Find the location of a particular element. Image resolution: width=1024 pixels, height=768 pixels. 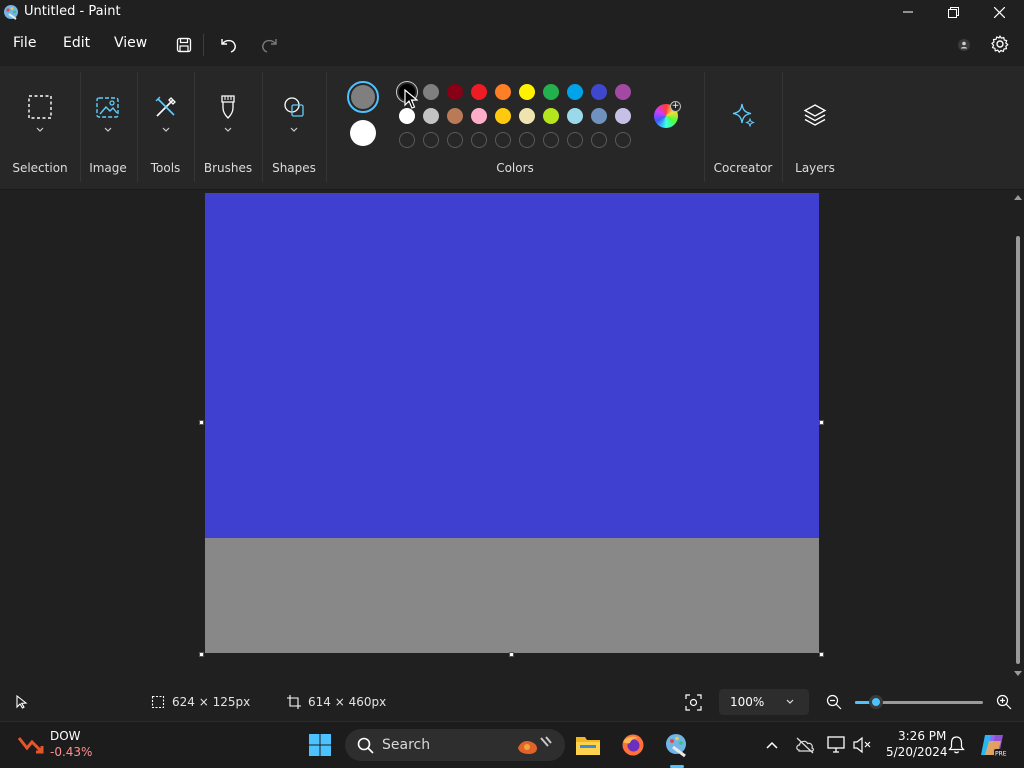

clock-date: 5/20/2024 is located at coordinates (917, 752).